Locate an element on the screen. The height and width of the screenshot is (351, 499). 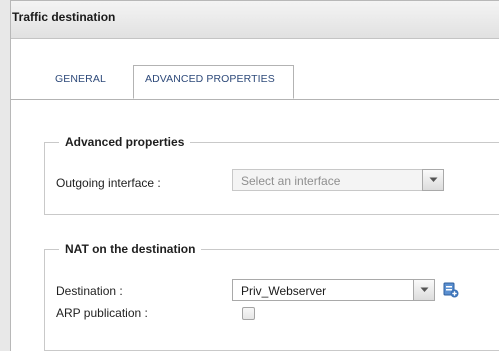
outgoing-interface-select: Select an interface is located at coordinates (338, 180).